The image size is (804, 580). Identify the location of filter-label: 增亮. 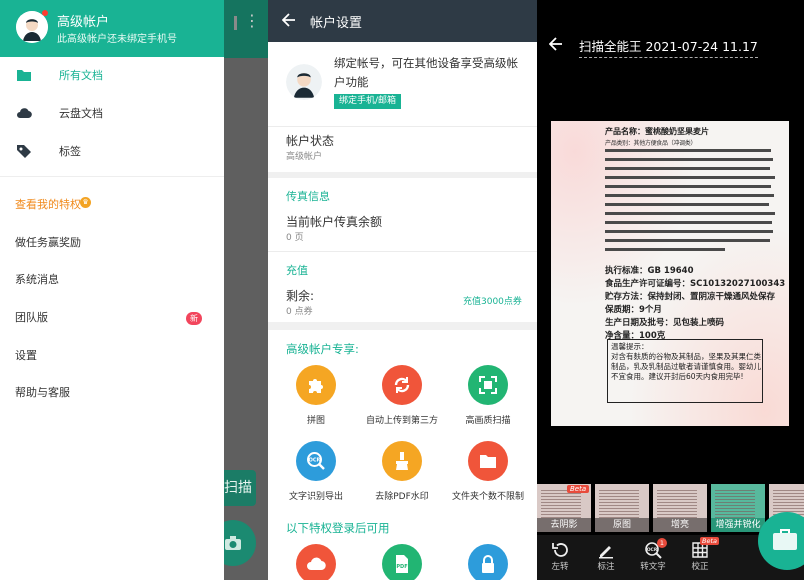
(680, 525).